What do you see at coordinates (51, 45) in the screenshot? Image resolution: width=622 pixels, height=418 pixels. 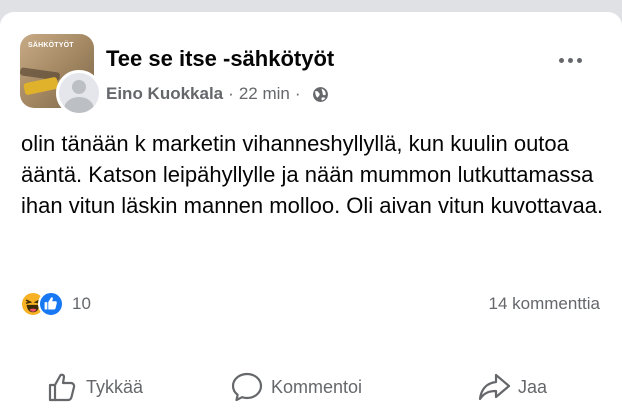 I see `group-avatar-text: SÄHKÖTYÖT` at bounding box center [51, 45].